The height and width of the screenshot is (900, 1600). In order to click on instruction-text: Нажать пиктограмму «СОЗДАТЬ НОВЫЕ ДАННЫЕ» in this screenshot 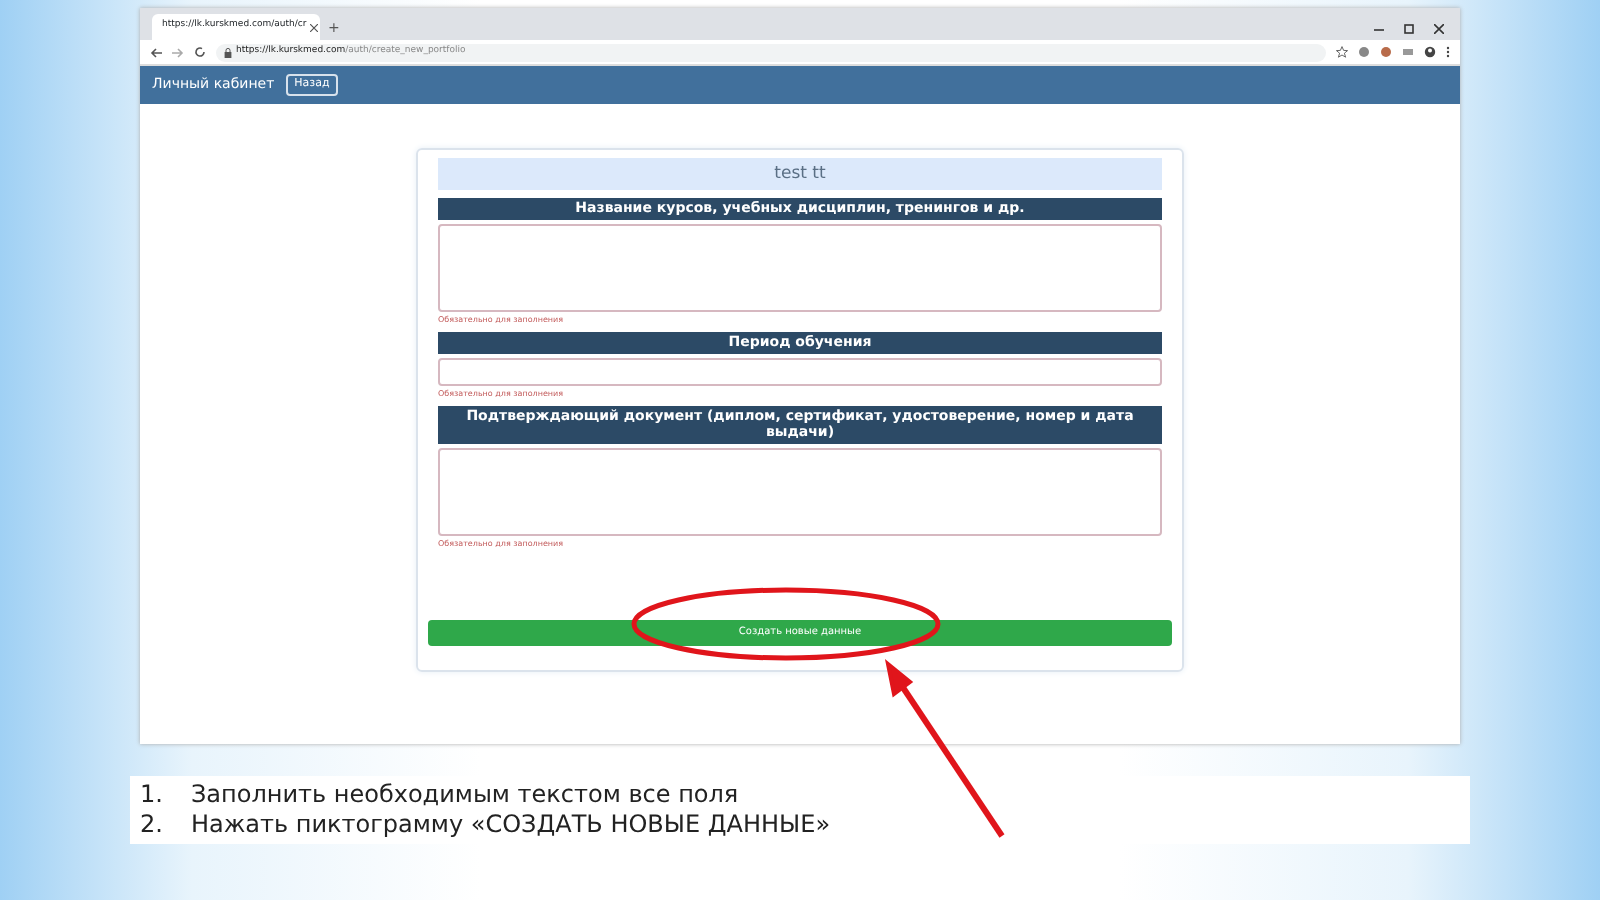, I will do `click(510, 825)`.